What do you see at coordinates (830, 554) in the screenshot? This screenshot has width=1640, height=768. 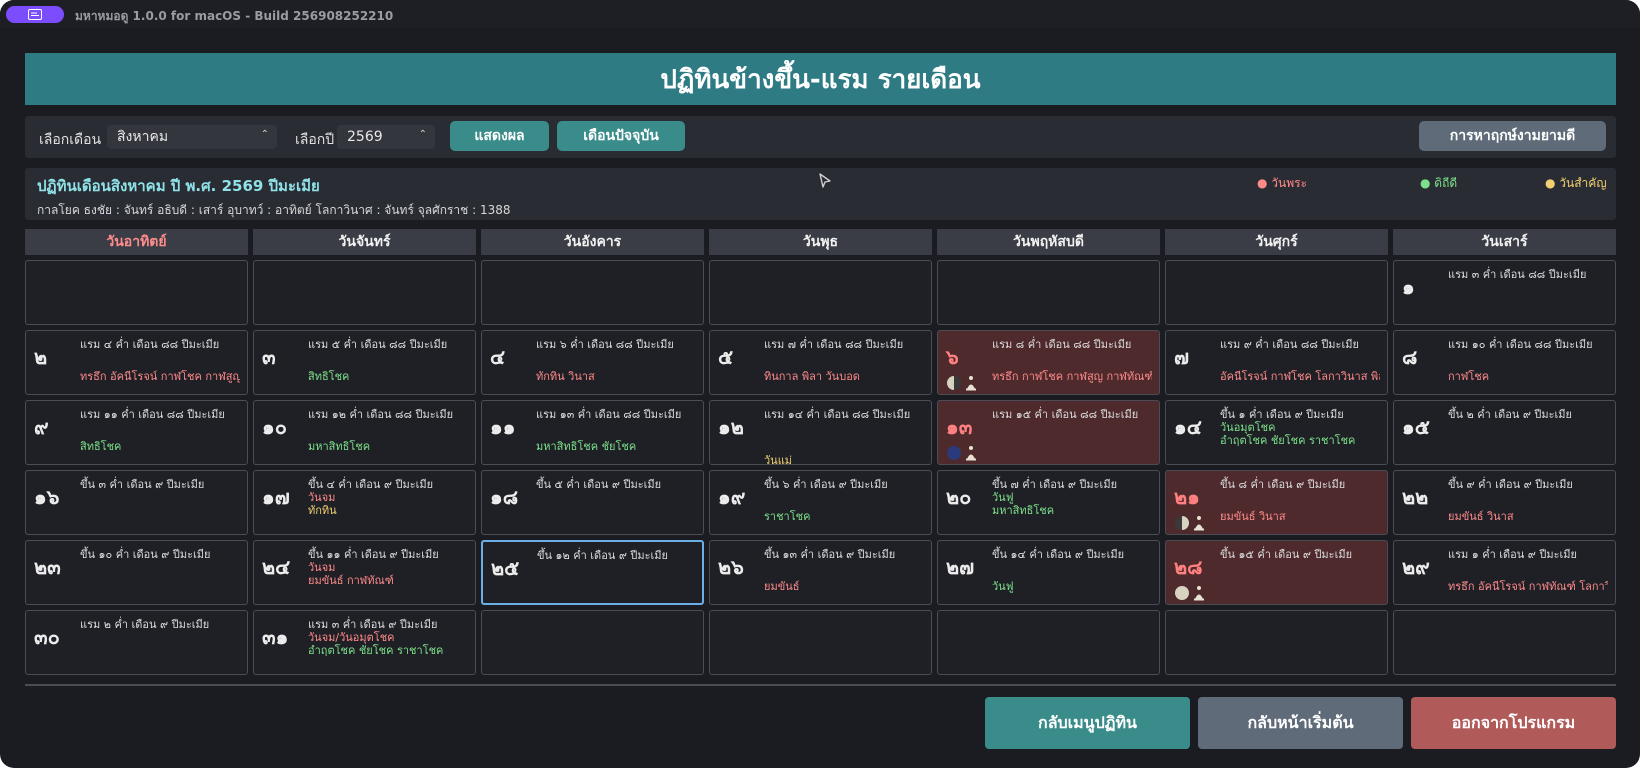 I see `lunar-date: ขึ้น ๑๓ ค่ำ เดือน ๙ ปีมะเมีย` at bounding box center [830, 554].